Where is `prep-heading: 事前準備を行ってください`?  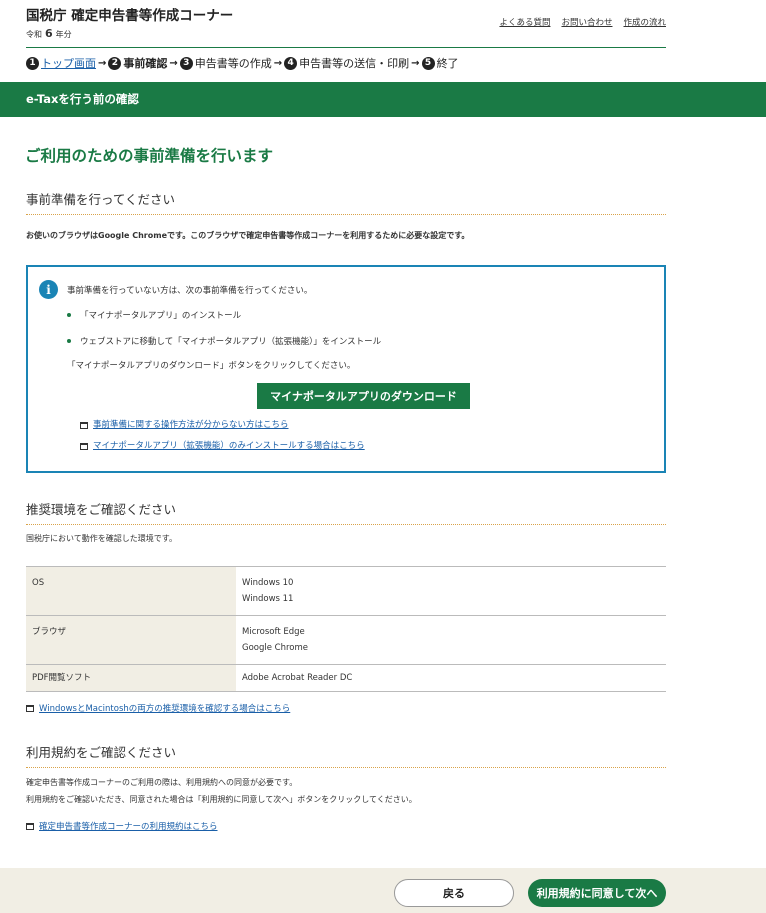 prep-heading: 事前準備を行ってください is located at coordinates (346, 202).